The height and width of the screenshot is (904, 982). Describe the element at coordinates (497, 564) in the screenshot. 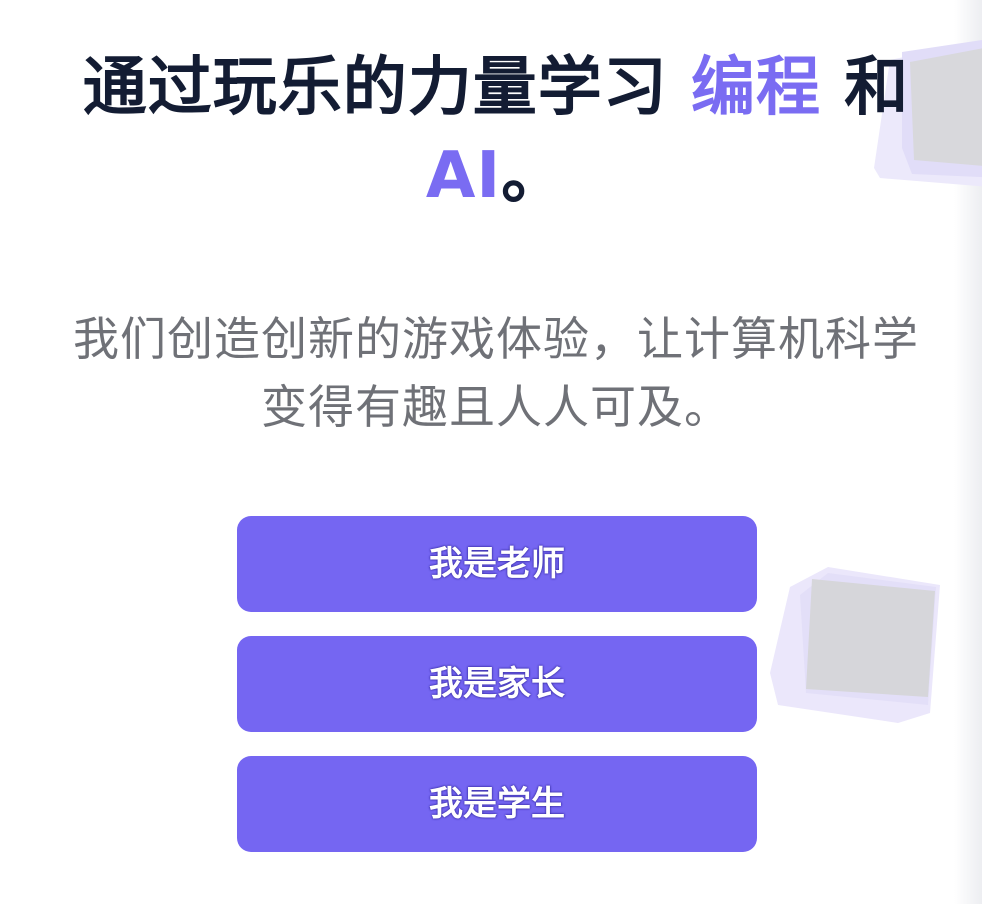

I see `teacher-role-button: 我是老师` at that location.